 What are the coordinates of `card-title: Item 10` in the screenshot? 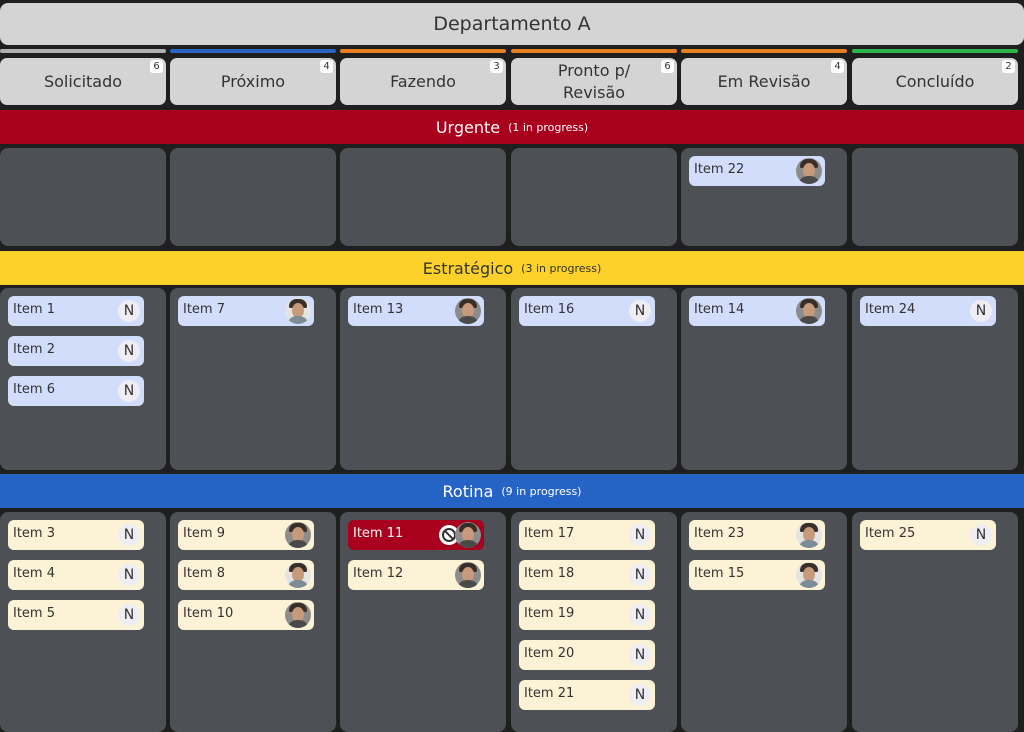 It's located at (208, 613).